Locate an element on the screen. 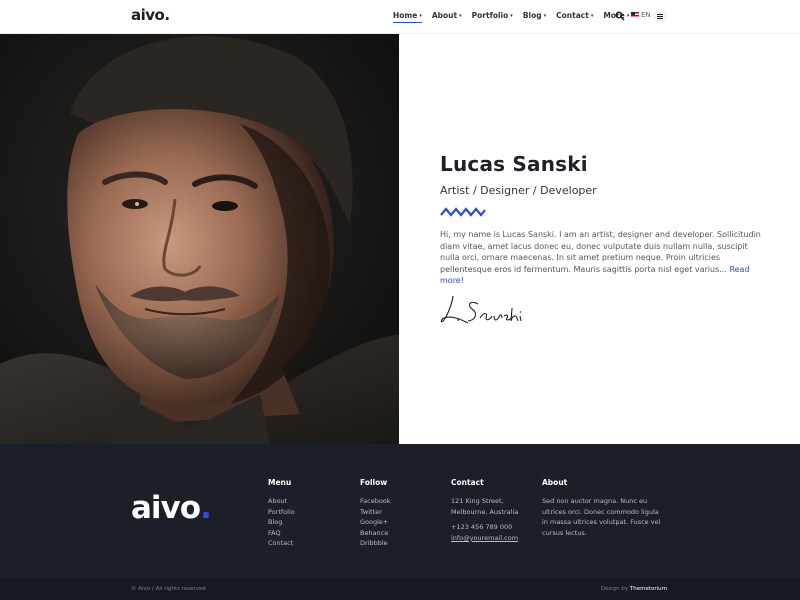 This screenshot has width=800, height=600. nav-blog: Blog ▾ is located at coordinates (534, 15).